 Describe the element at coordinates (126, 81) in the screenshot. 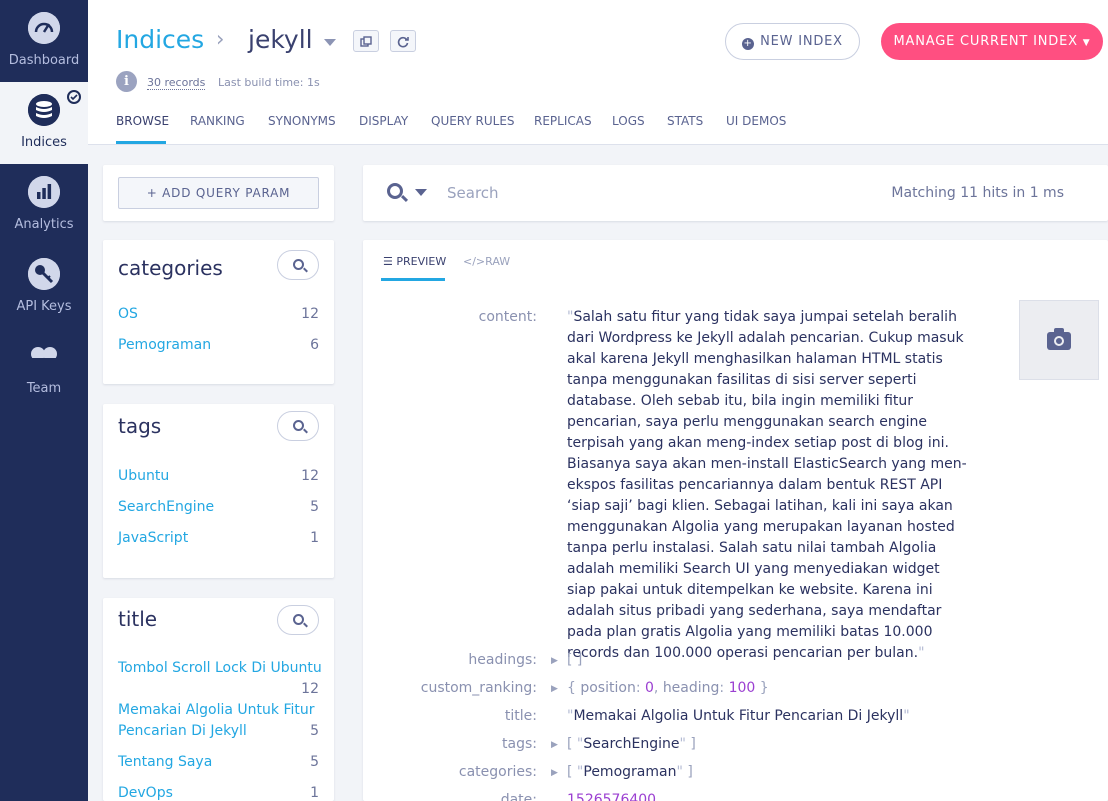

I see `info-icon: i` at that location.